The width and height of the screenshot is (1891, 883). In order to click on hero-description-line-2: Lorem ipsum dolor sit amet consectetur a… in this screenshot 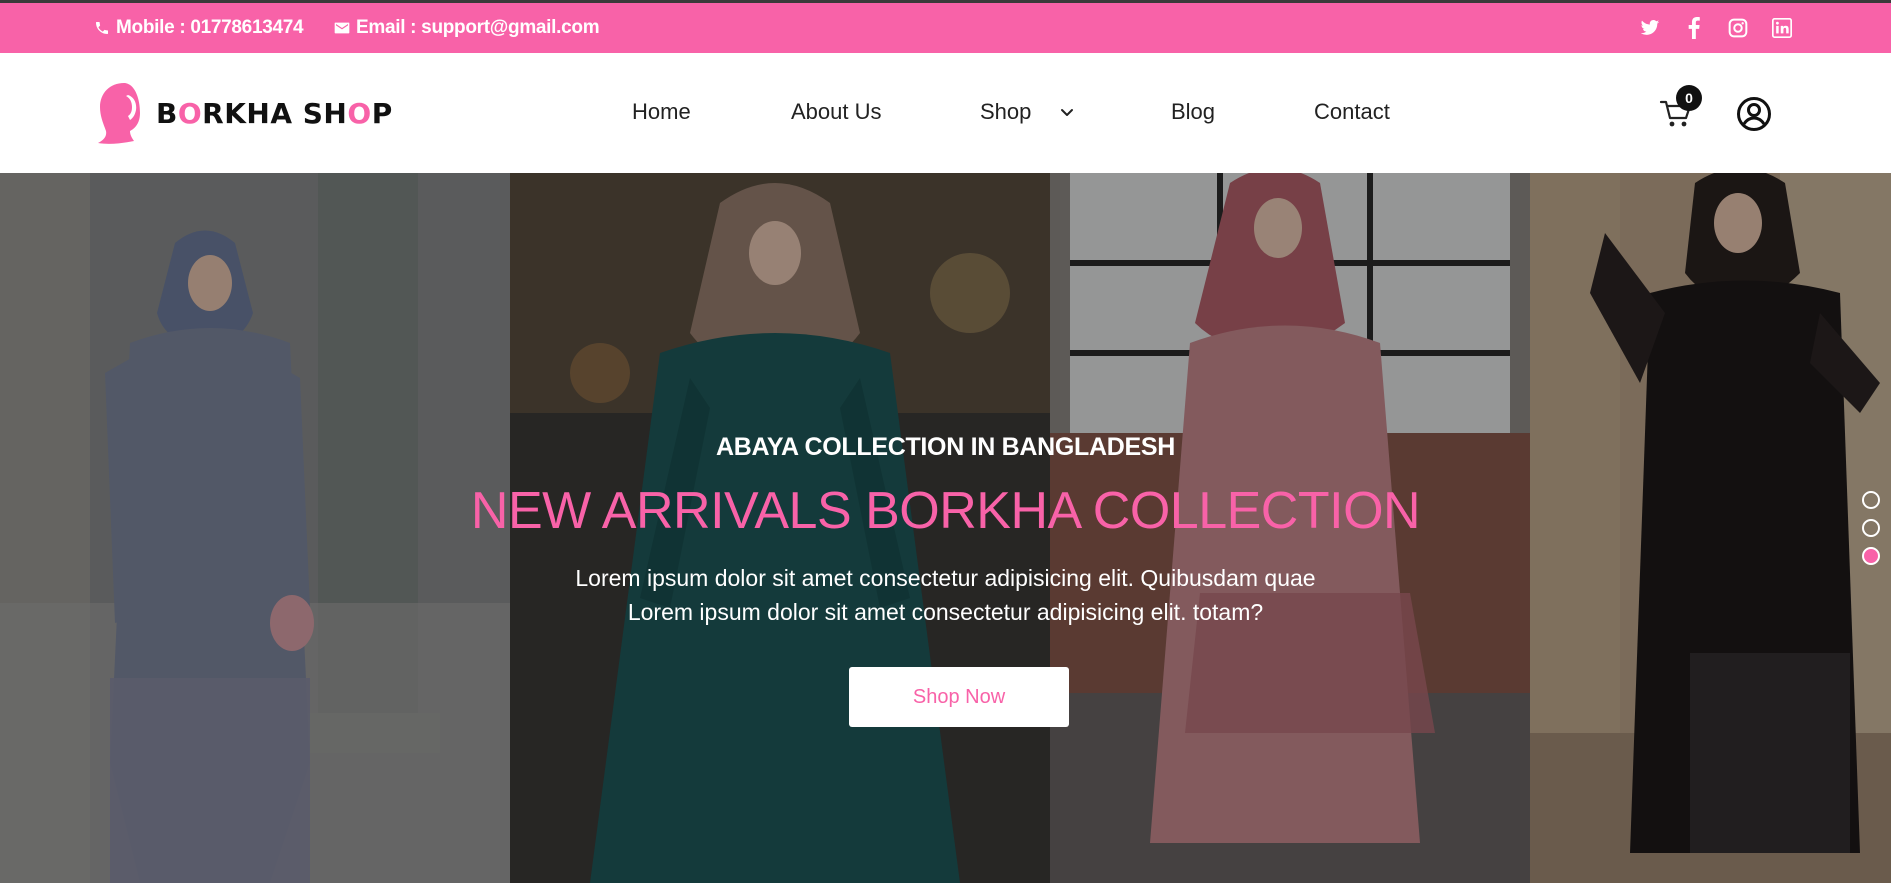, I will do `click(945, 612)`.